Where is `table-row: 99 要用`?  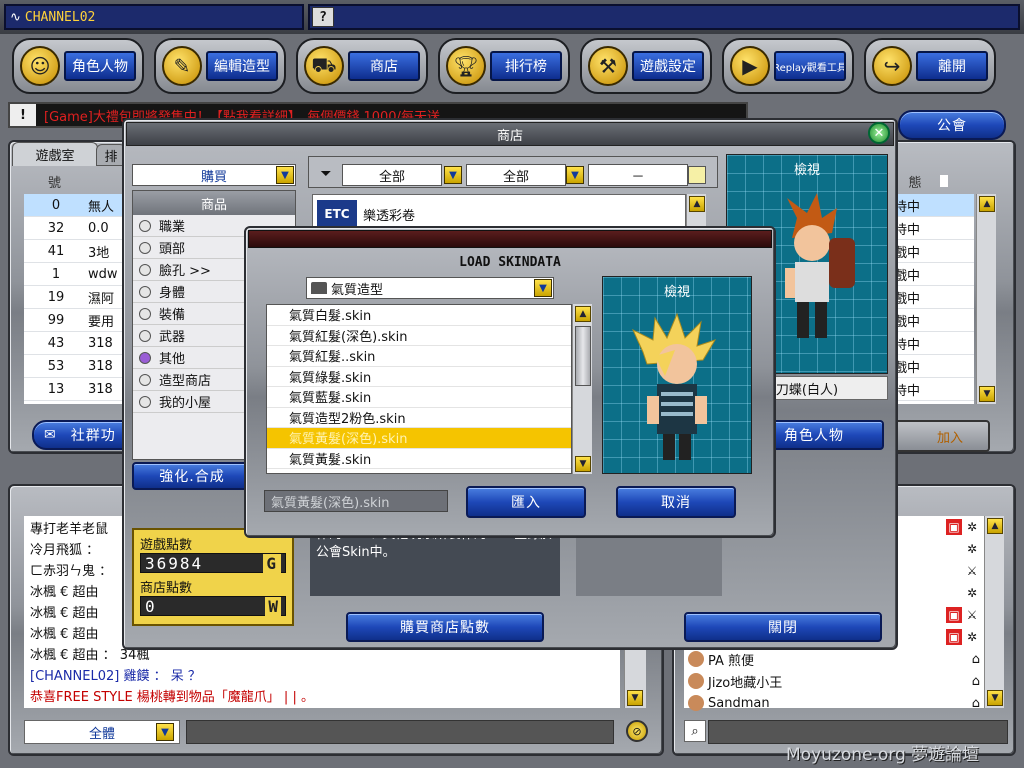
table-row: 99 要用 is located at coordinates (78, 320).